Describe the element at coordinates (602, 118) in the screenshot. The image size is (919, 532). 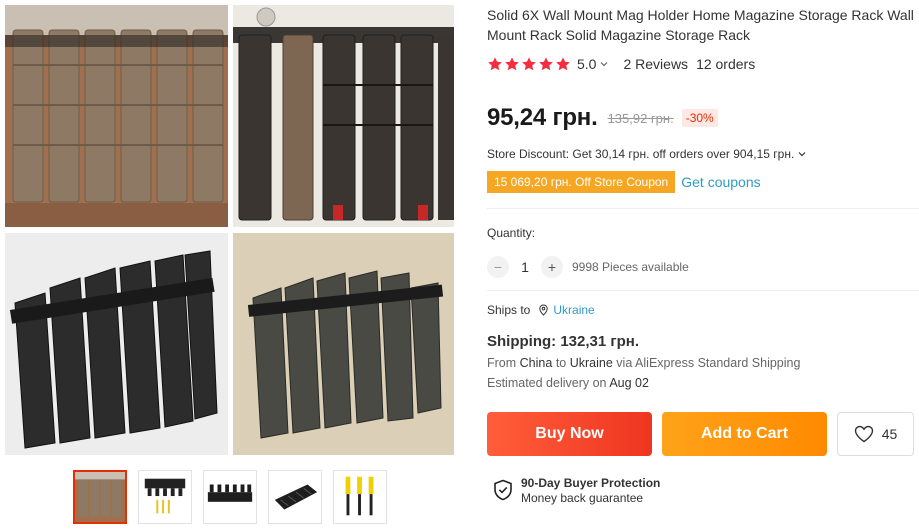
I see `price-row: 95,24 грн. 135,92 грн. -30%` at that location.